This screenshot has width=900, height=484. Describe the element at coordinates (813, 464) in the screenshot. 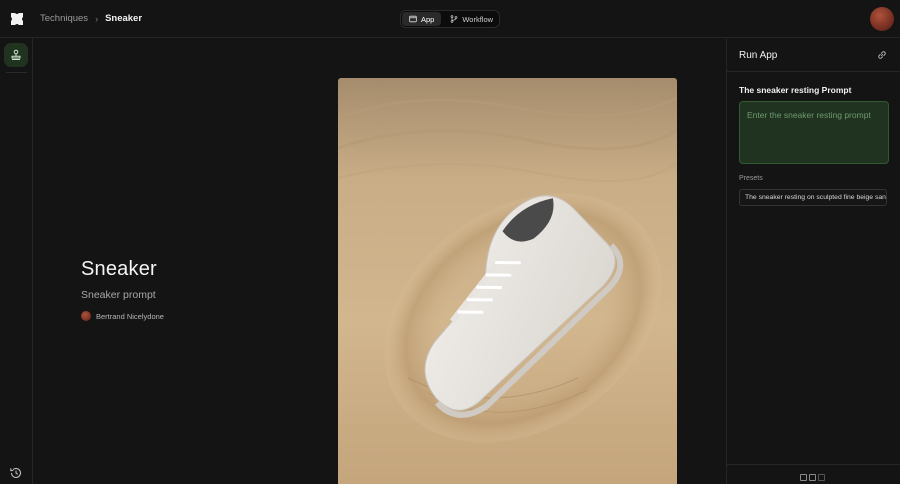

I see `panel-footer-divider` at that location.